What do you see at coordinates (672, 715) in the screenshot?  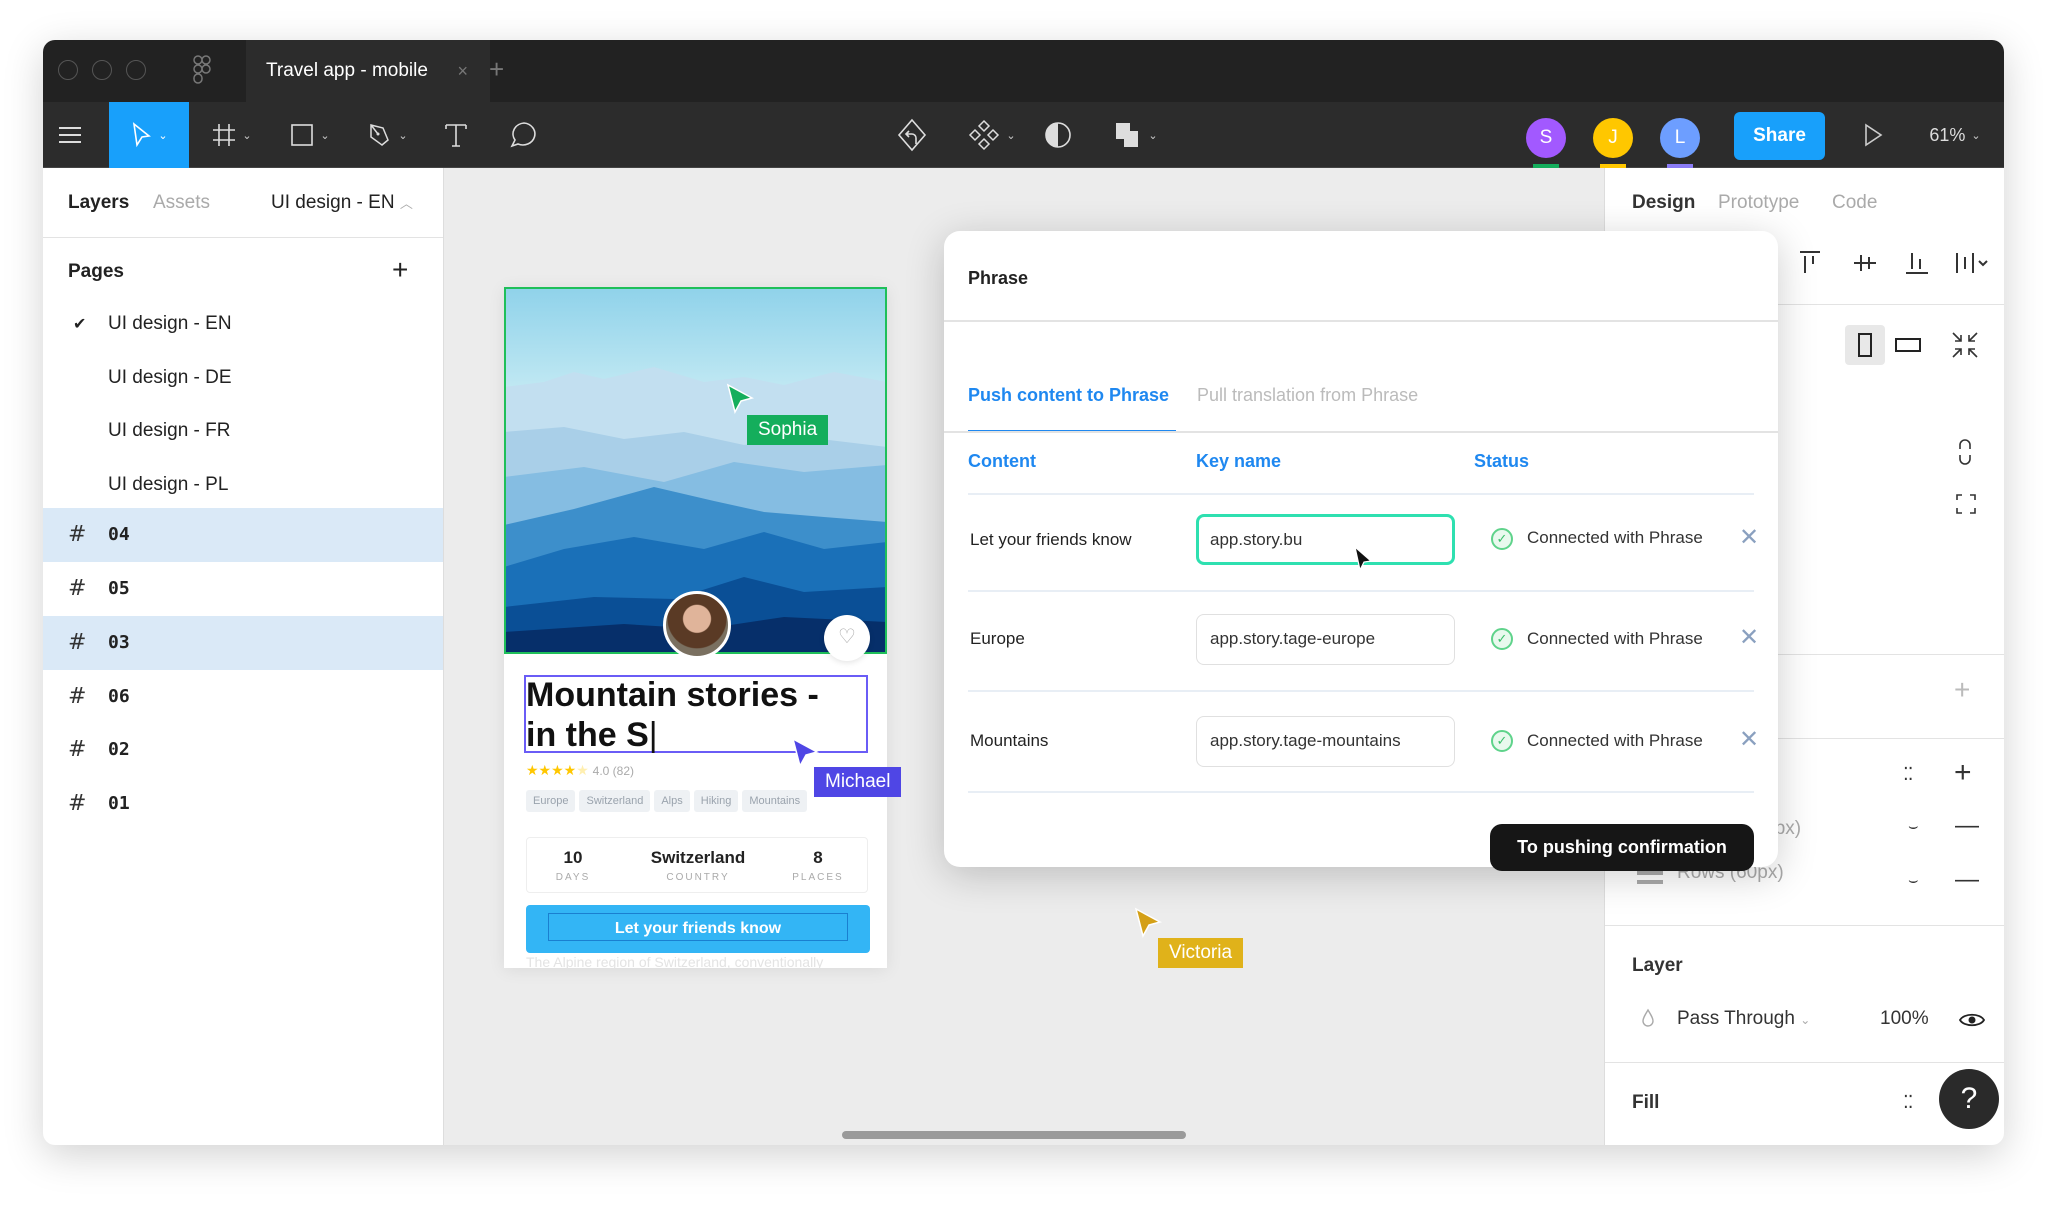 I see `story-title: Mountain stories - in the S|` at bounding box center [672, 715].